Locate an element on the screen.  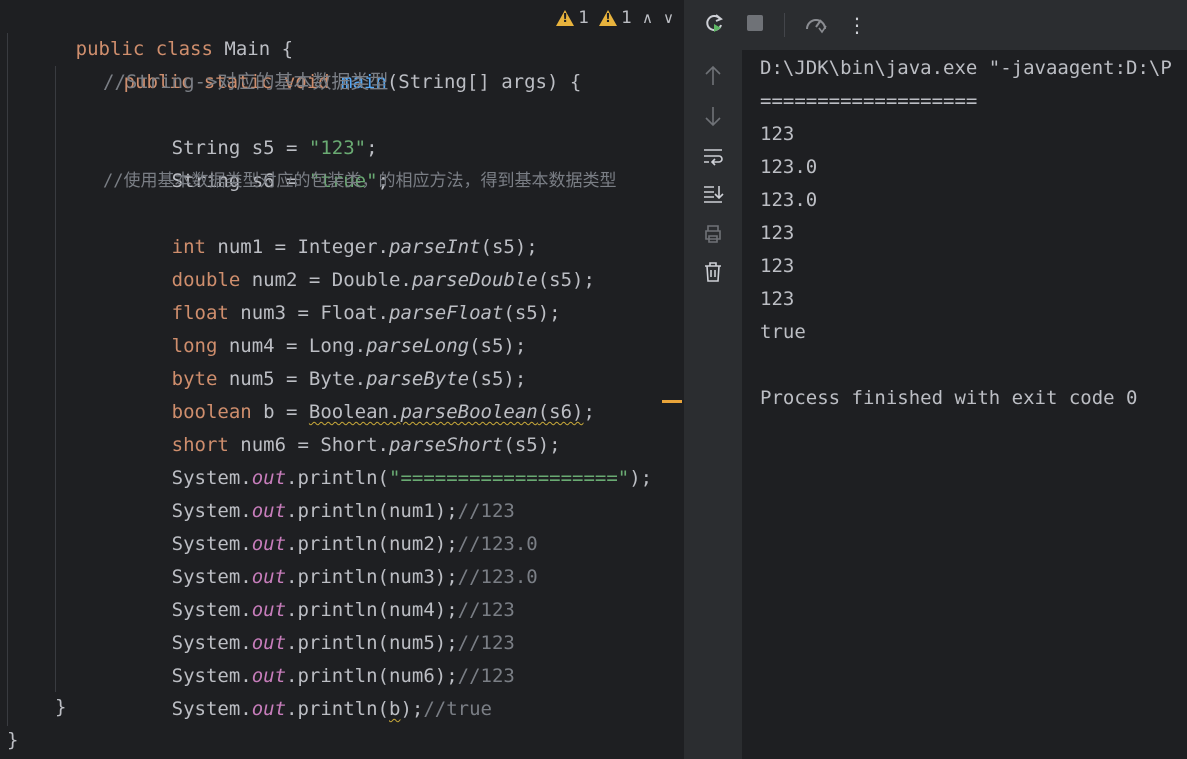
code-line: short num6 = Short.parseShort(s5); is located at coordinates (332, 426).